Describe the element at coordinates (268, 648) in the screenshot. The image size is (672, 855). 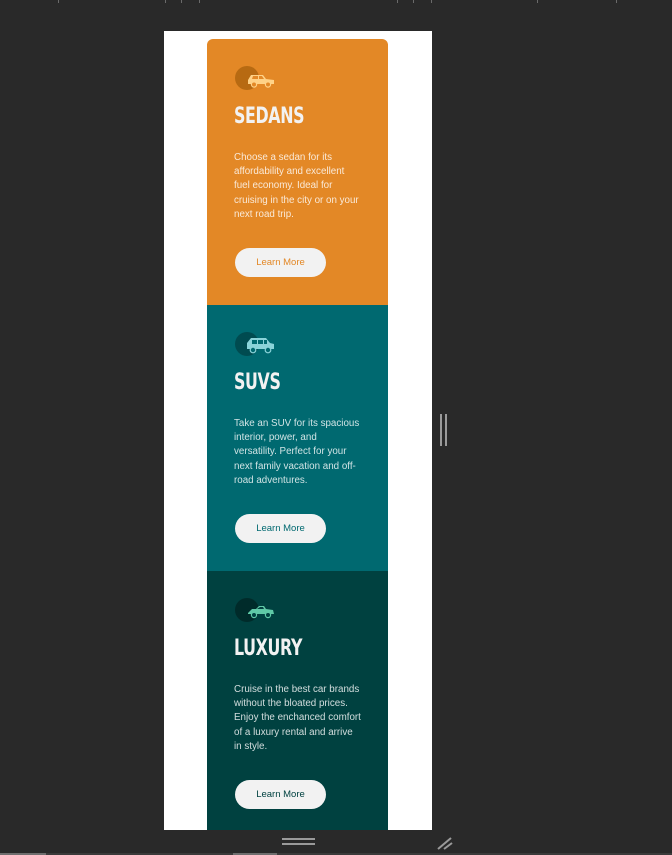
I see `card-title: LUXURY` at that location.